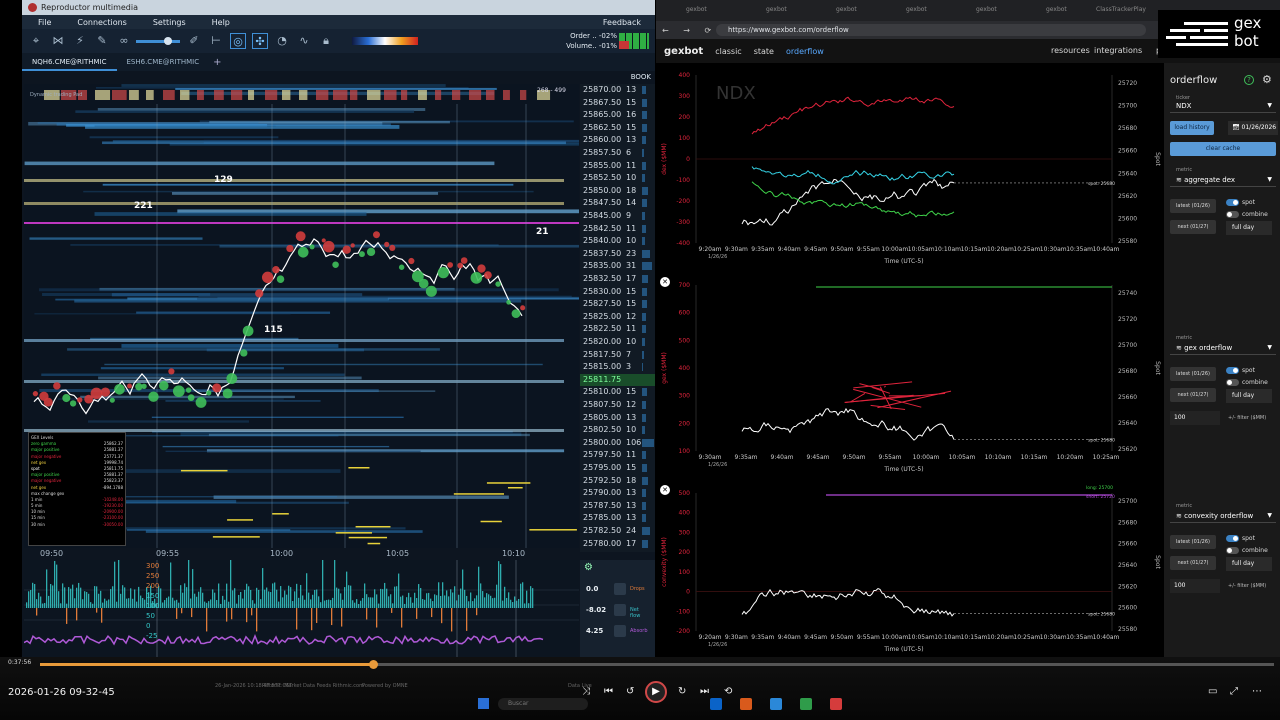 The height and width of the screenshot is (720, 1280). Describe the element at coordinates (260, 41) in the screenshot. I see `cursor-mode-icon: ✣` at that location.